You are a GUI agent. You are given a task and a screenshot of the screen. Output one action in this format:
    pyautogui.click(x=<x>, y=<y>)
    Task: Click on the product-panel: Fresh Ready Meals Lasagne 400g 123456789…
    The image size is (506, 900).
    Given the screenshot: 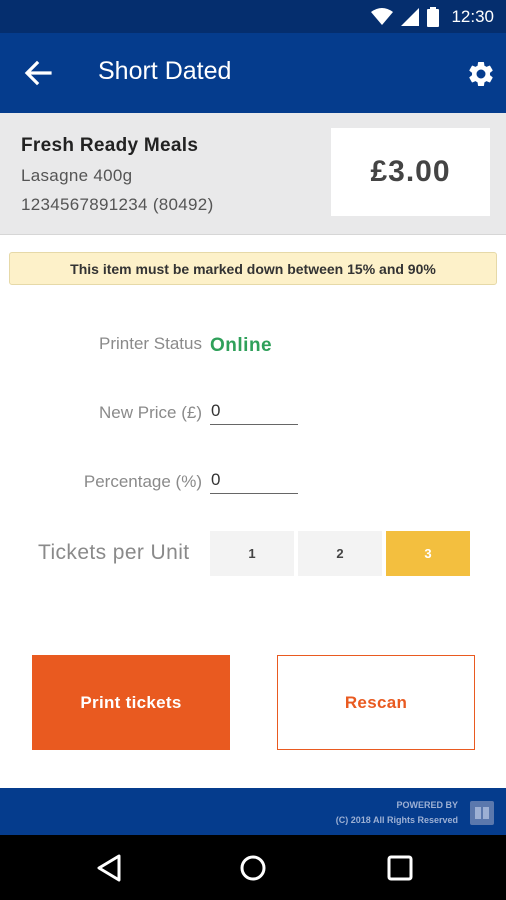 What is the action you would take?
    pyautogui.click(x=253, y=174)
    